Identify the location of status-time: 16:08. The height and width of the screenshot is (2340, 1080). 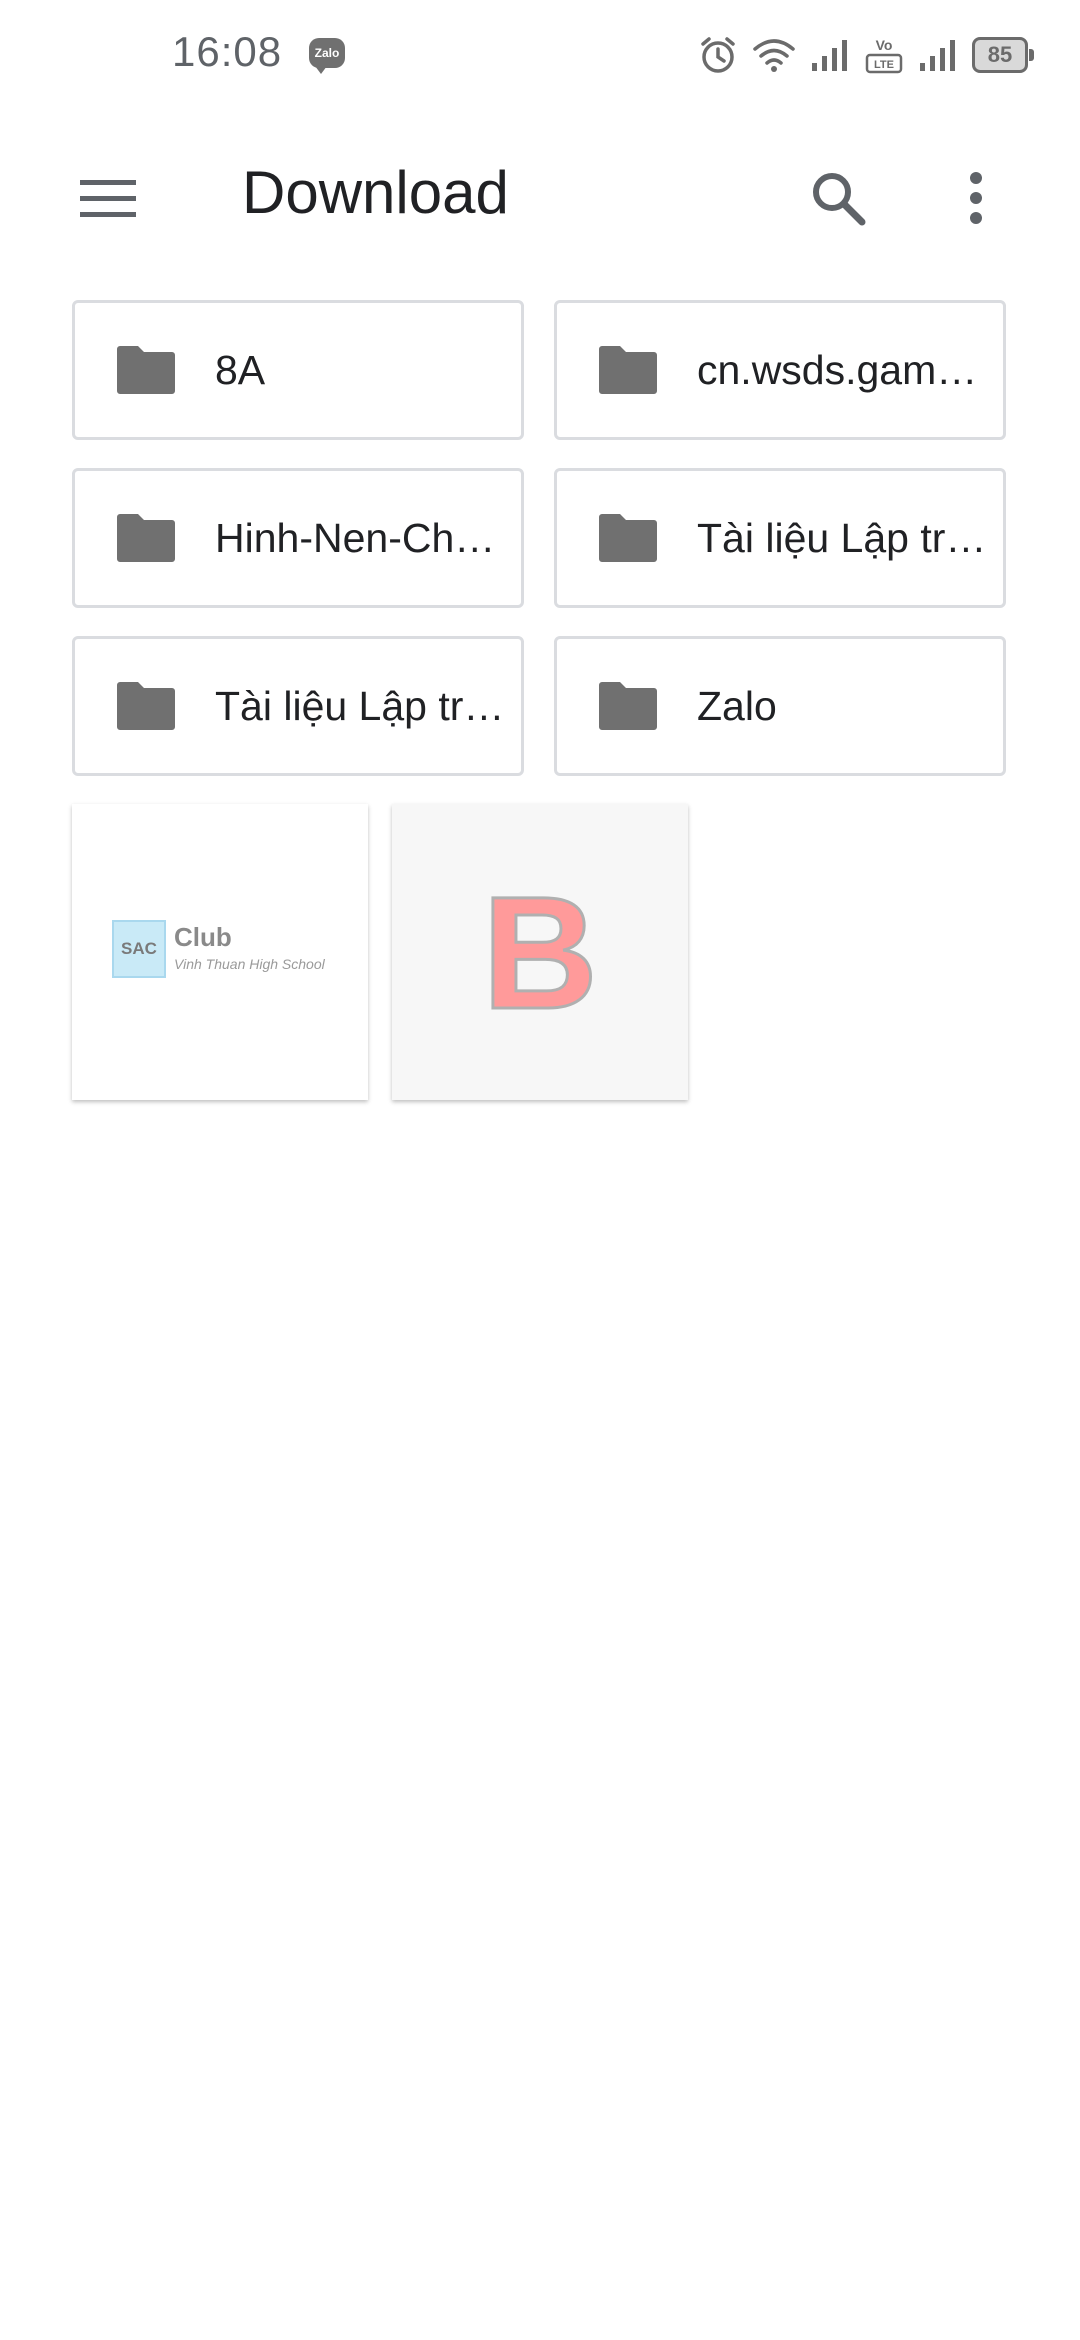
(227, 51).